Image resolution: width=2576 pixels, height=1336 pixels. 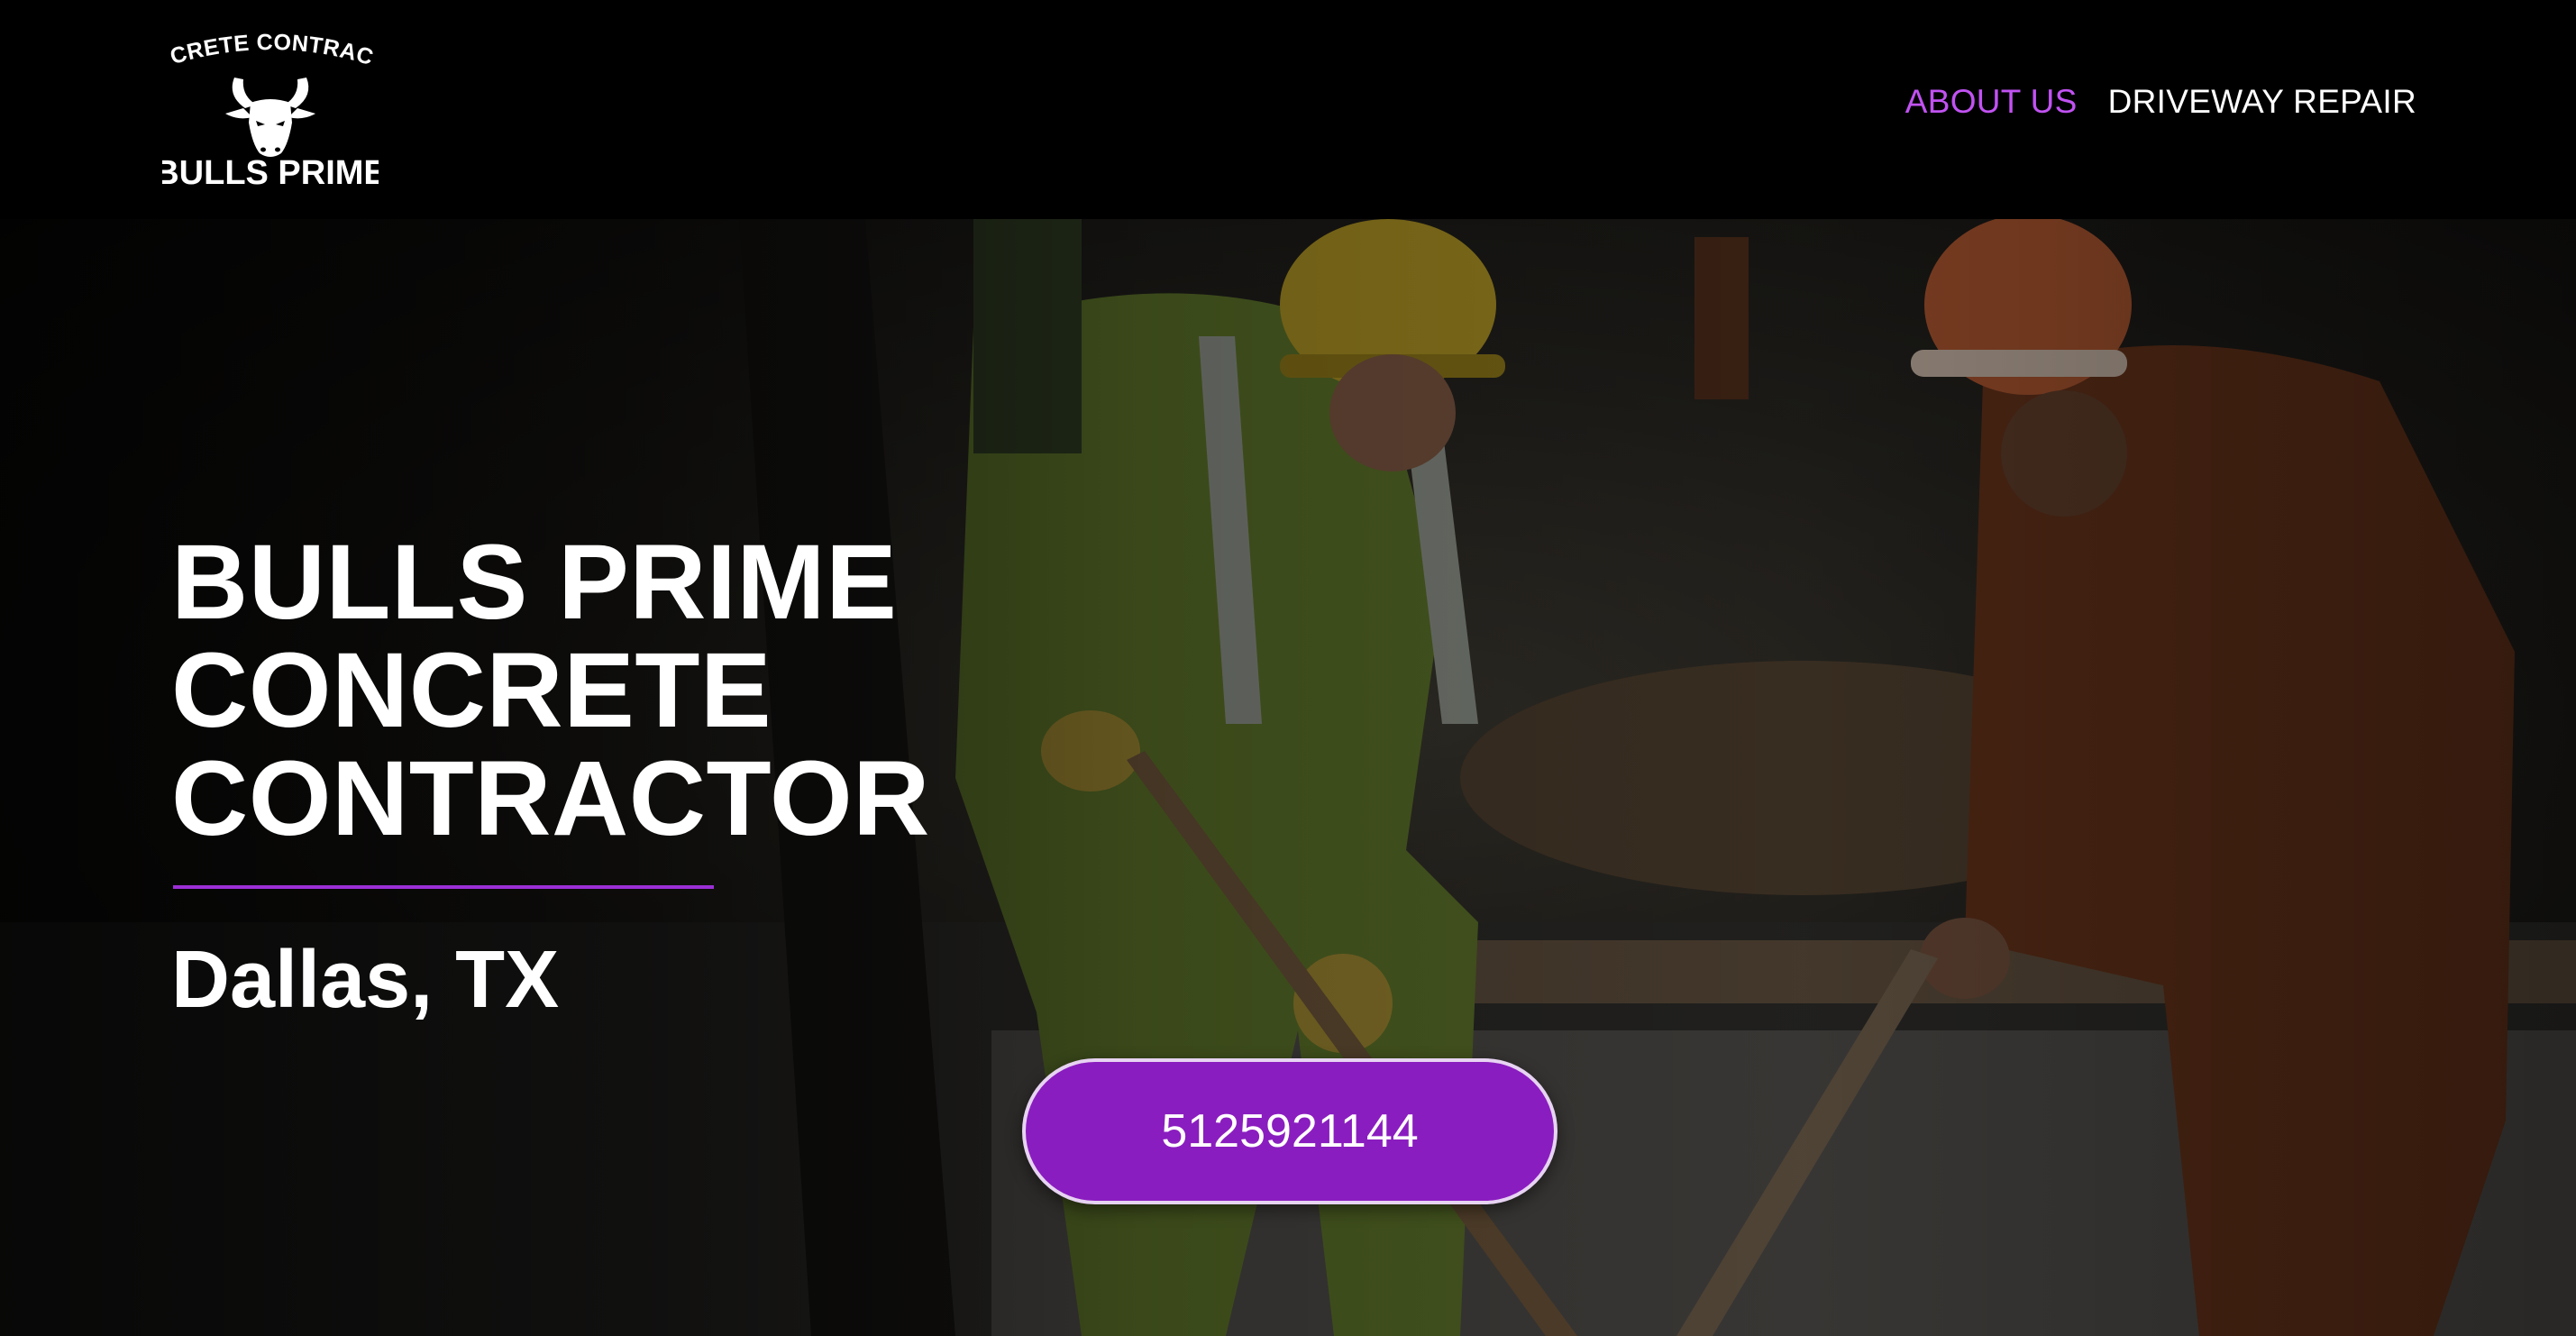 What do you see at coordinates (534, 582) in the screenshot?
I see `hero-title-line: BULLS PRIME` at bounding box center [534, 582].